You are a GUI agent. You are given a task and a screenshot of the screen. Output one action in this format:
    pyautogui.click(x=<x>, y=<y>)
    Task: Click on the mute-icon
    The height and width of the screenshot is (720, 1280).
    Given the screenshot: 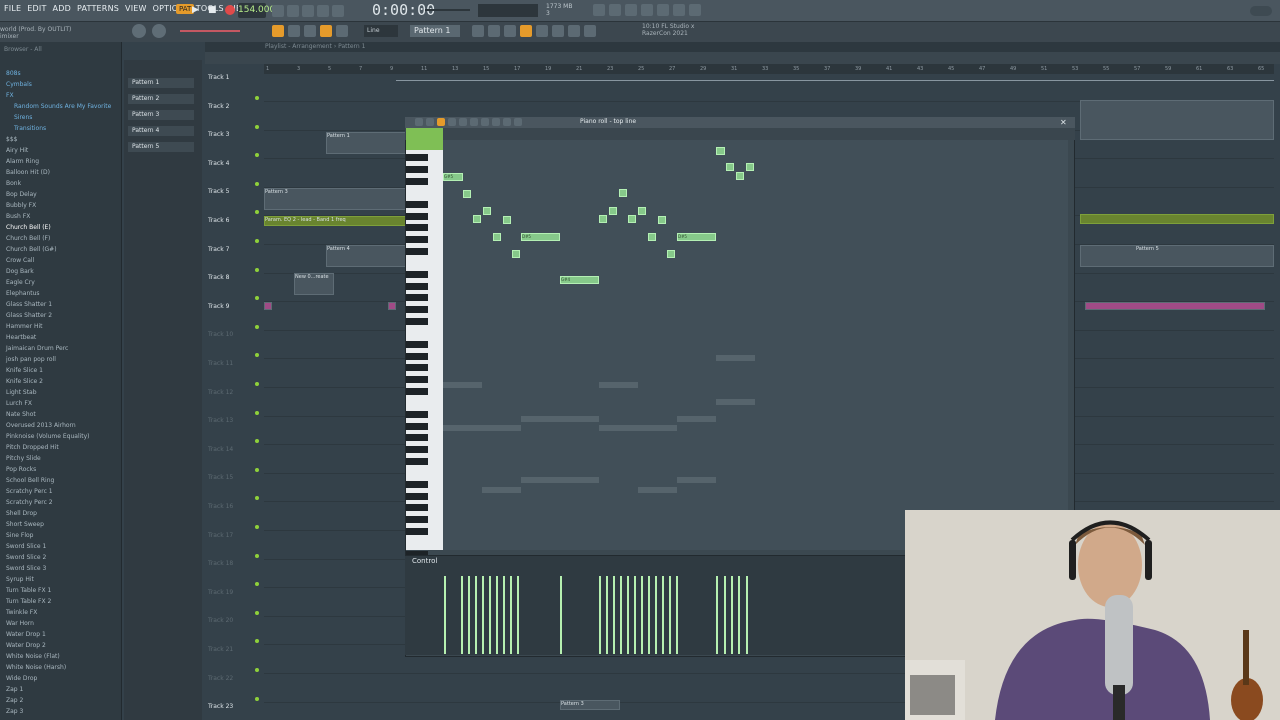 What is the action you would take?
    pyautogui.click(x=474, y=122)
    